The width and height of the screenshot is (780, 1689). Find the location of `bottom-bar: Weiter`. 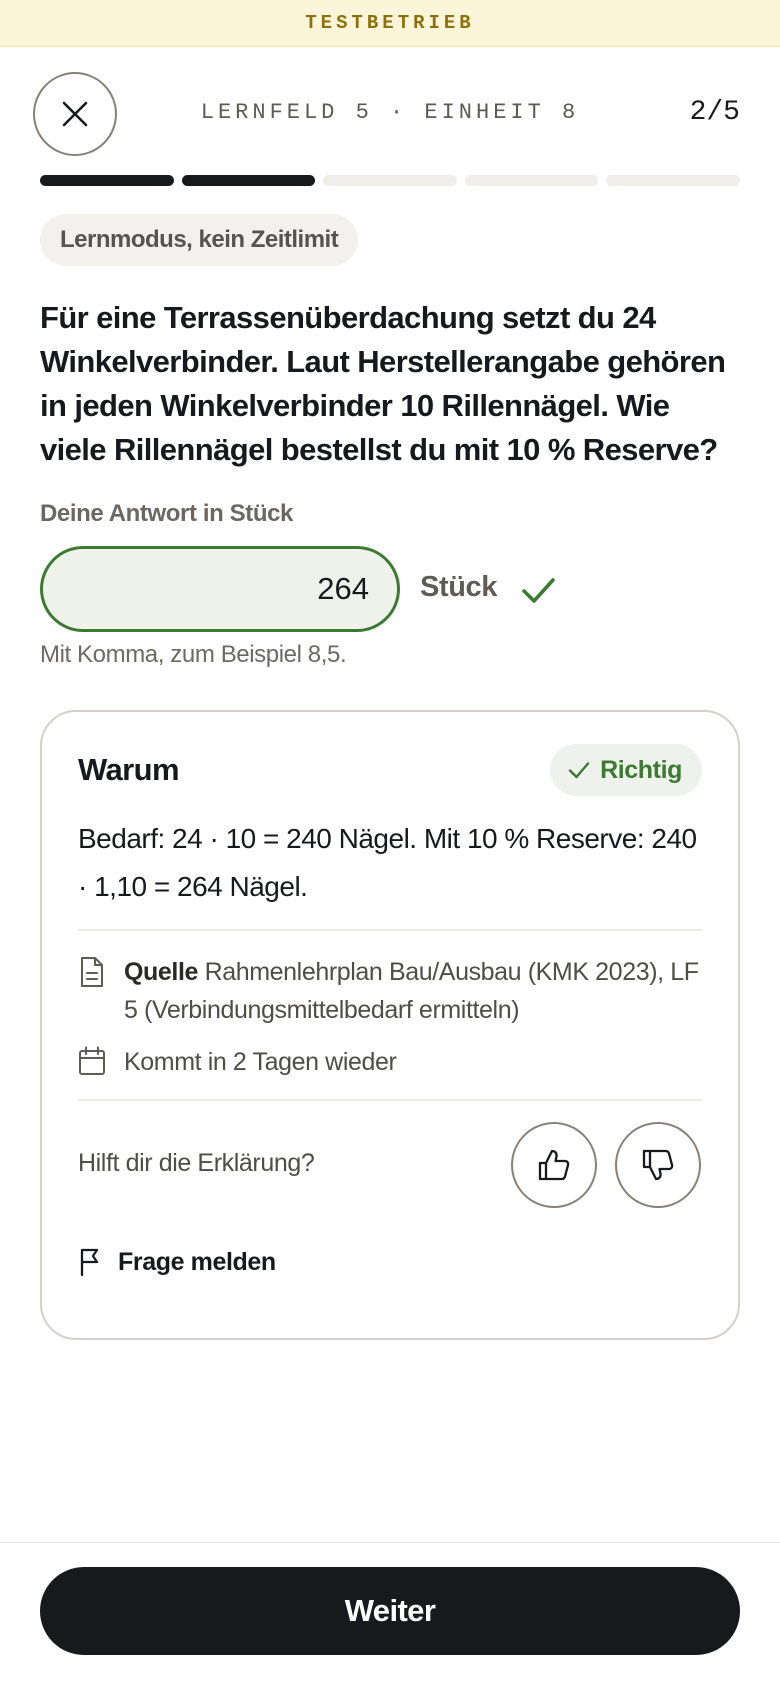

bottom-bar: Weiter is located at coordinates (390, 1615).